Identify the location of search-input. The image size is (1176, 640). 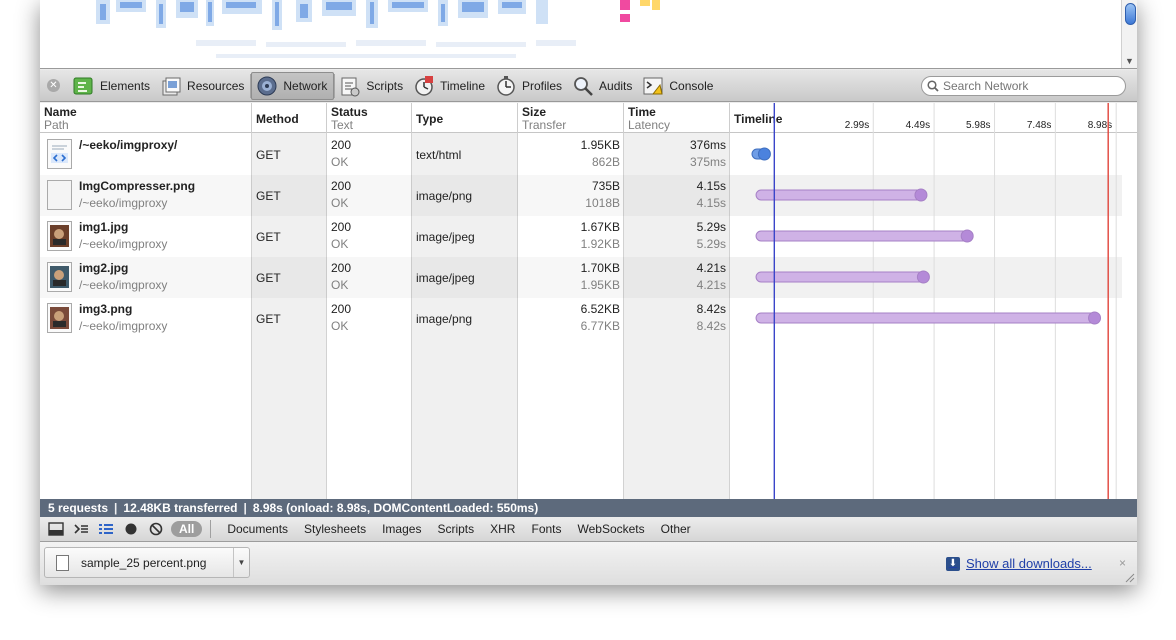
(1028, 86).